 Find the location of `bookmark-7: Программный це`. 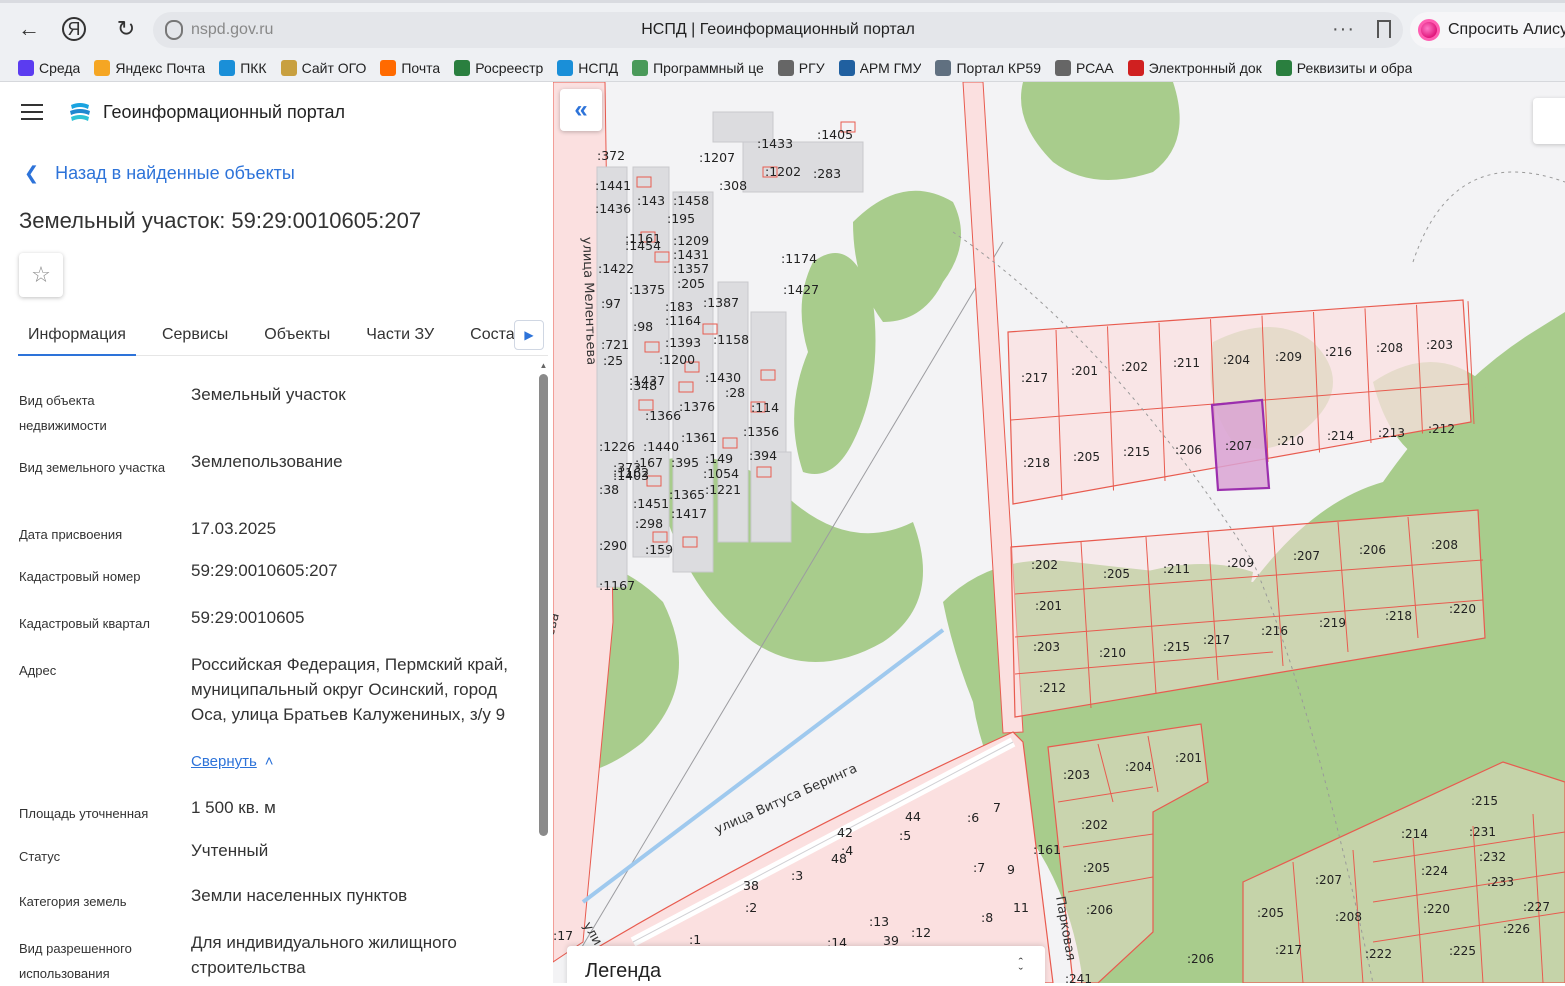

bookmark-7: Программный це is located at coordinates (698, 68).